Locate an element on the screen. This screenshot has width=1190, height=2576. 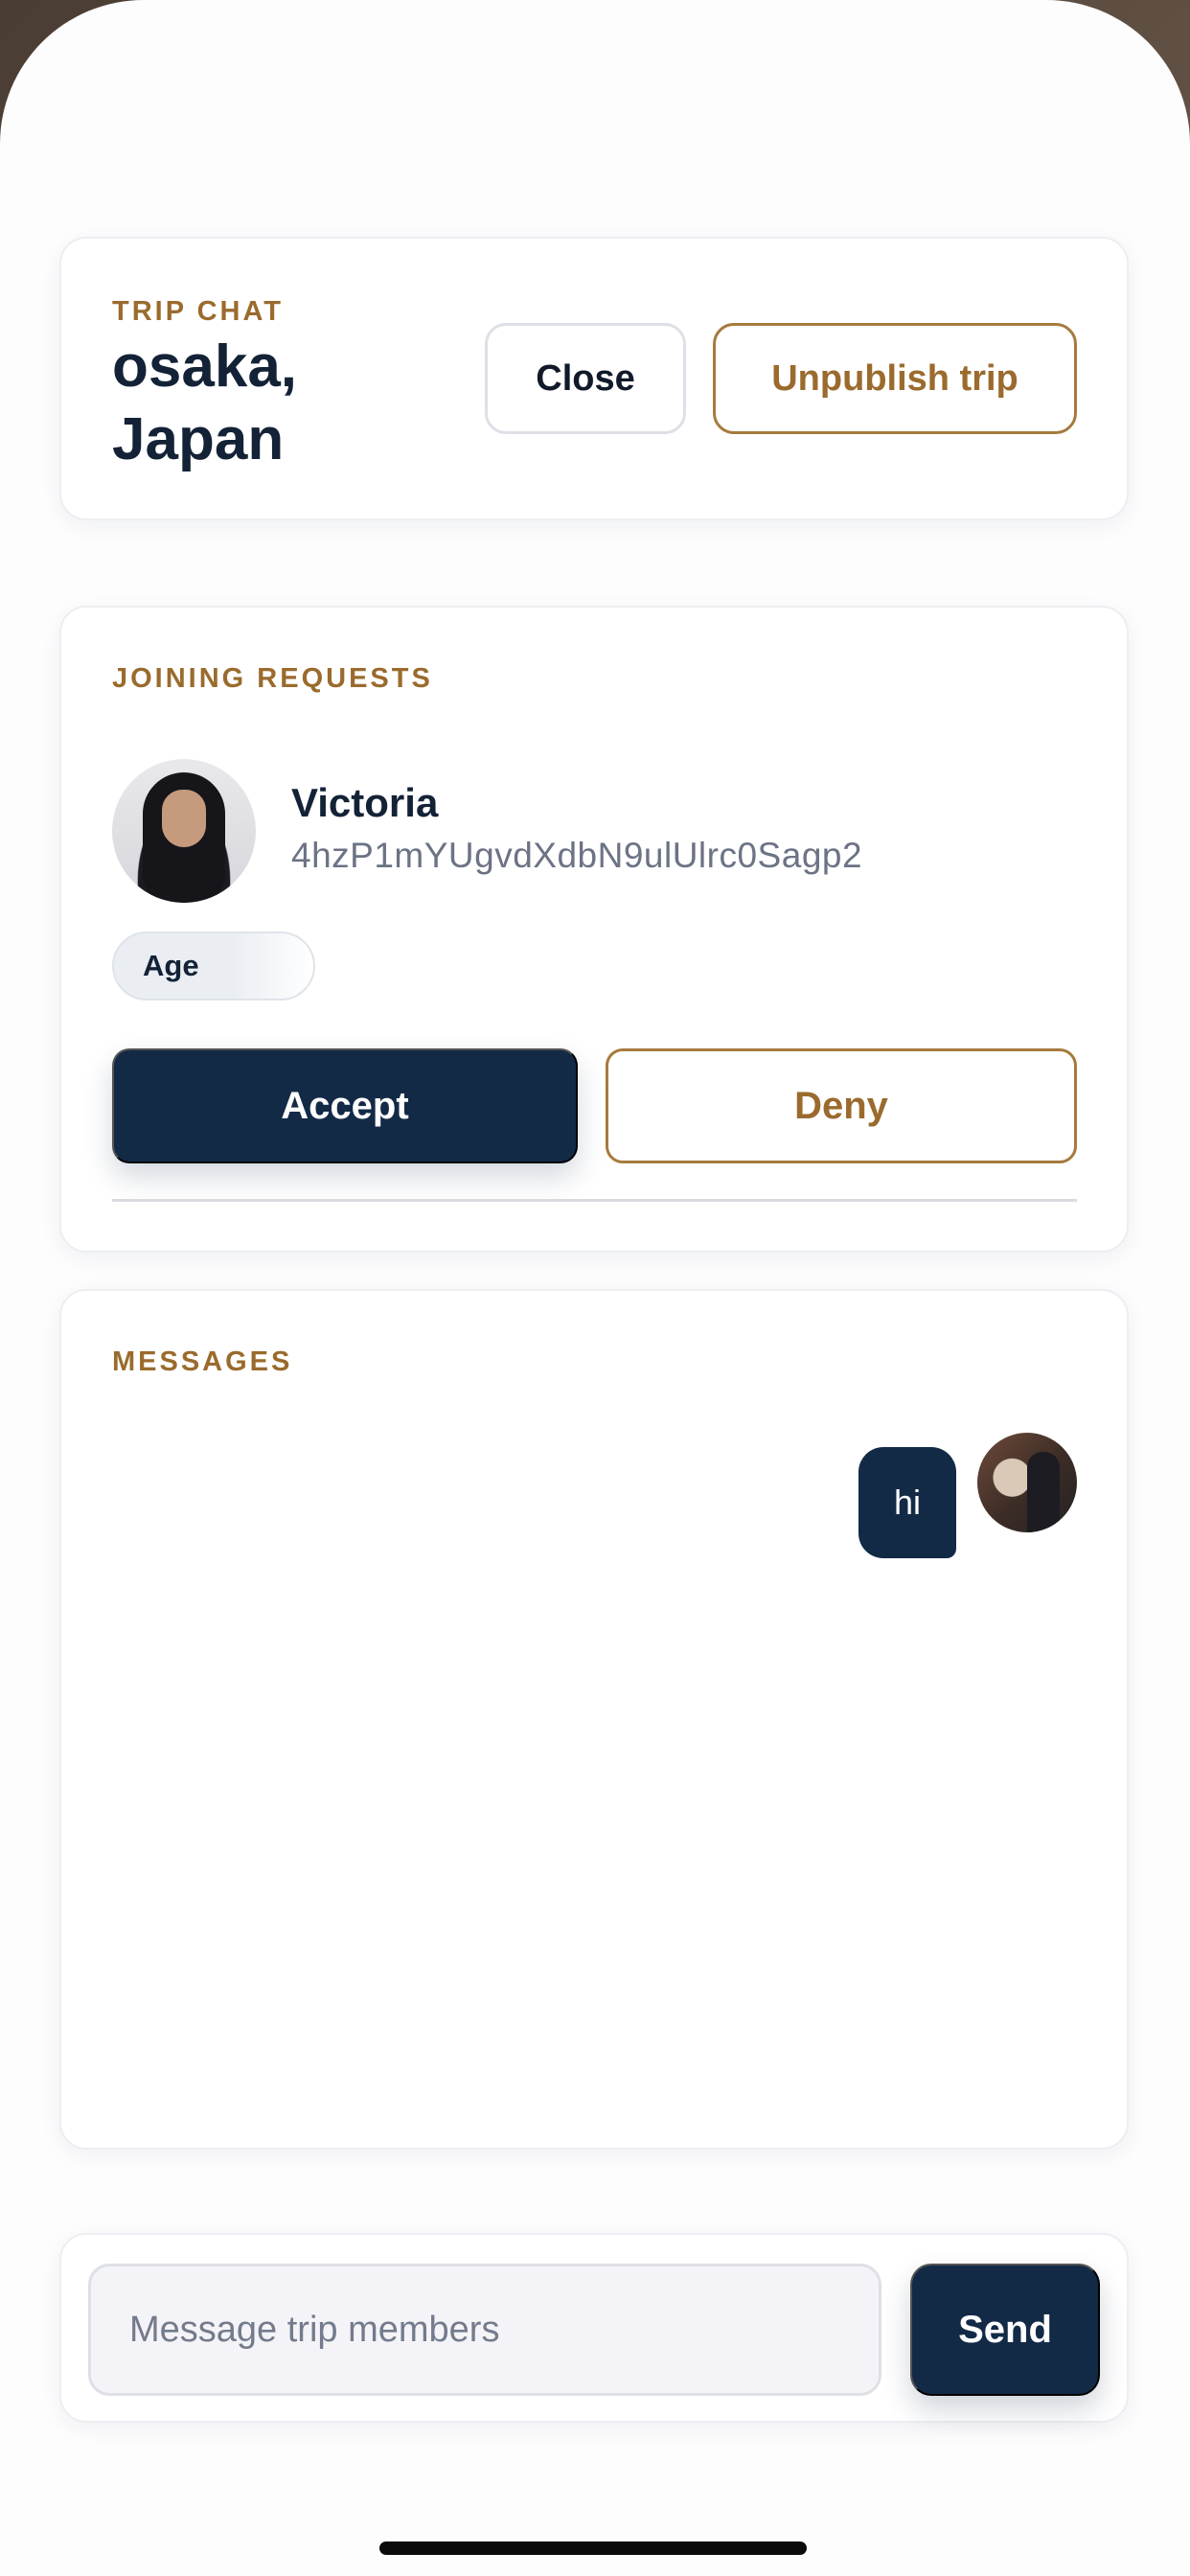
avatar-figure-shape is located at coordinates (1043, 1492).